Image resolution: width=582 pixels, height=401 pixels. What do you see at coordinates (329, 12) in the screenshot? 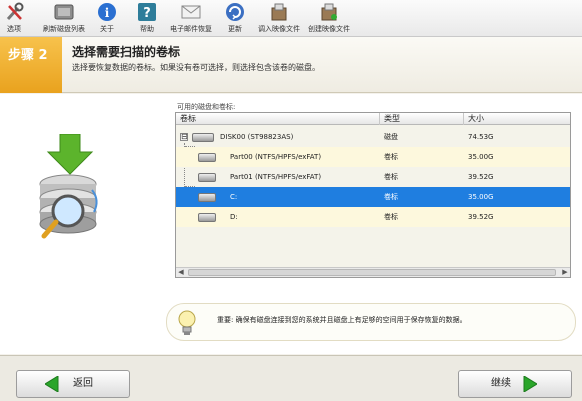
I see `create-image-icon` at bounding box center [329, 12].